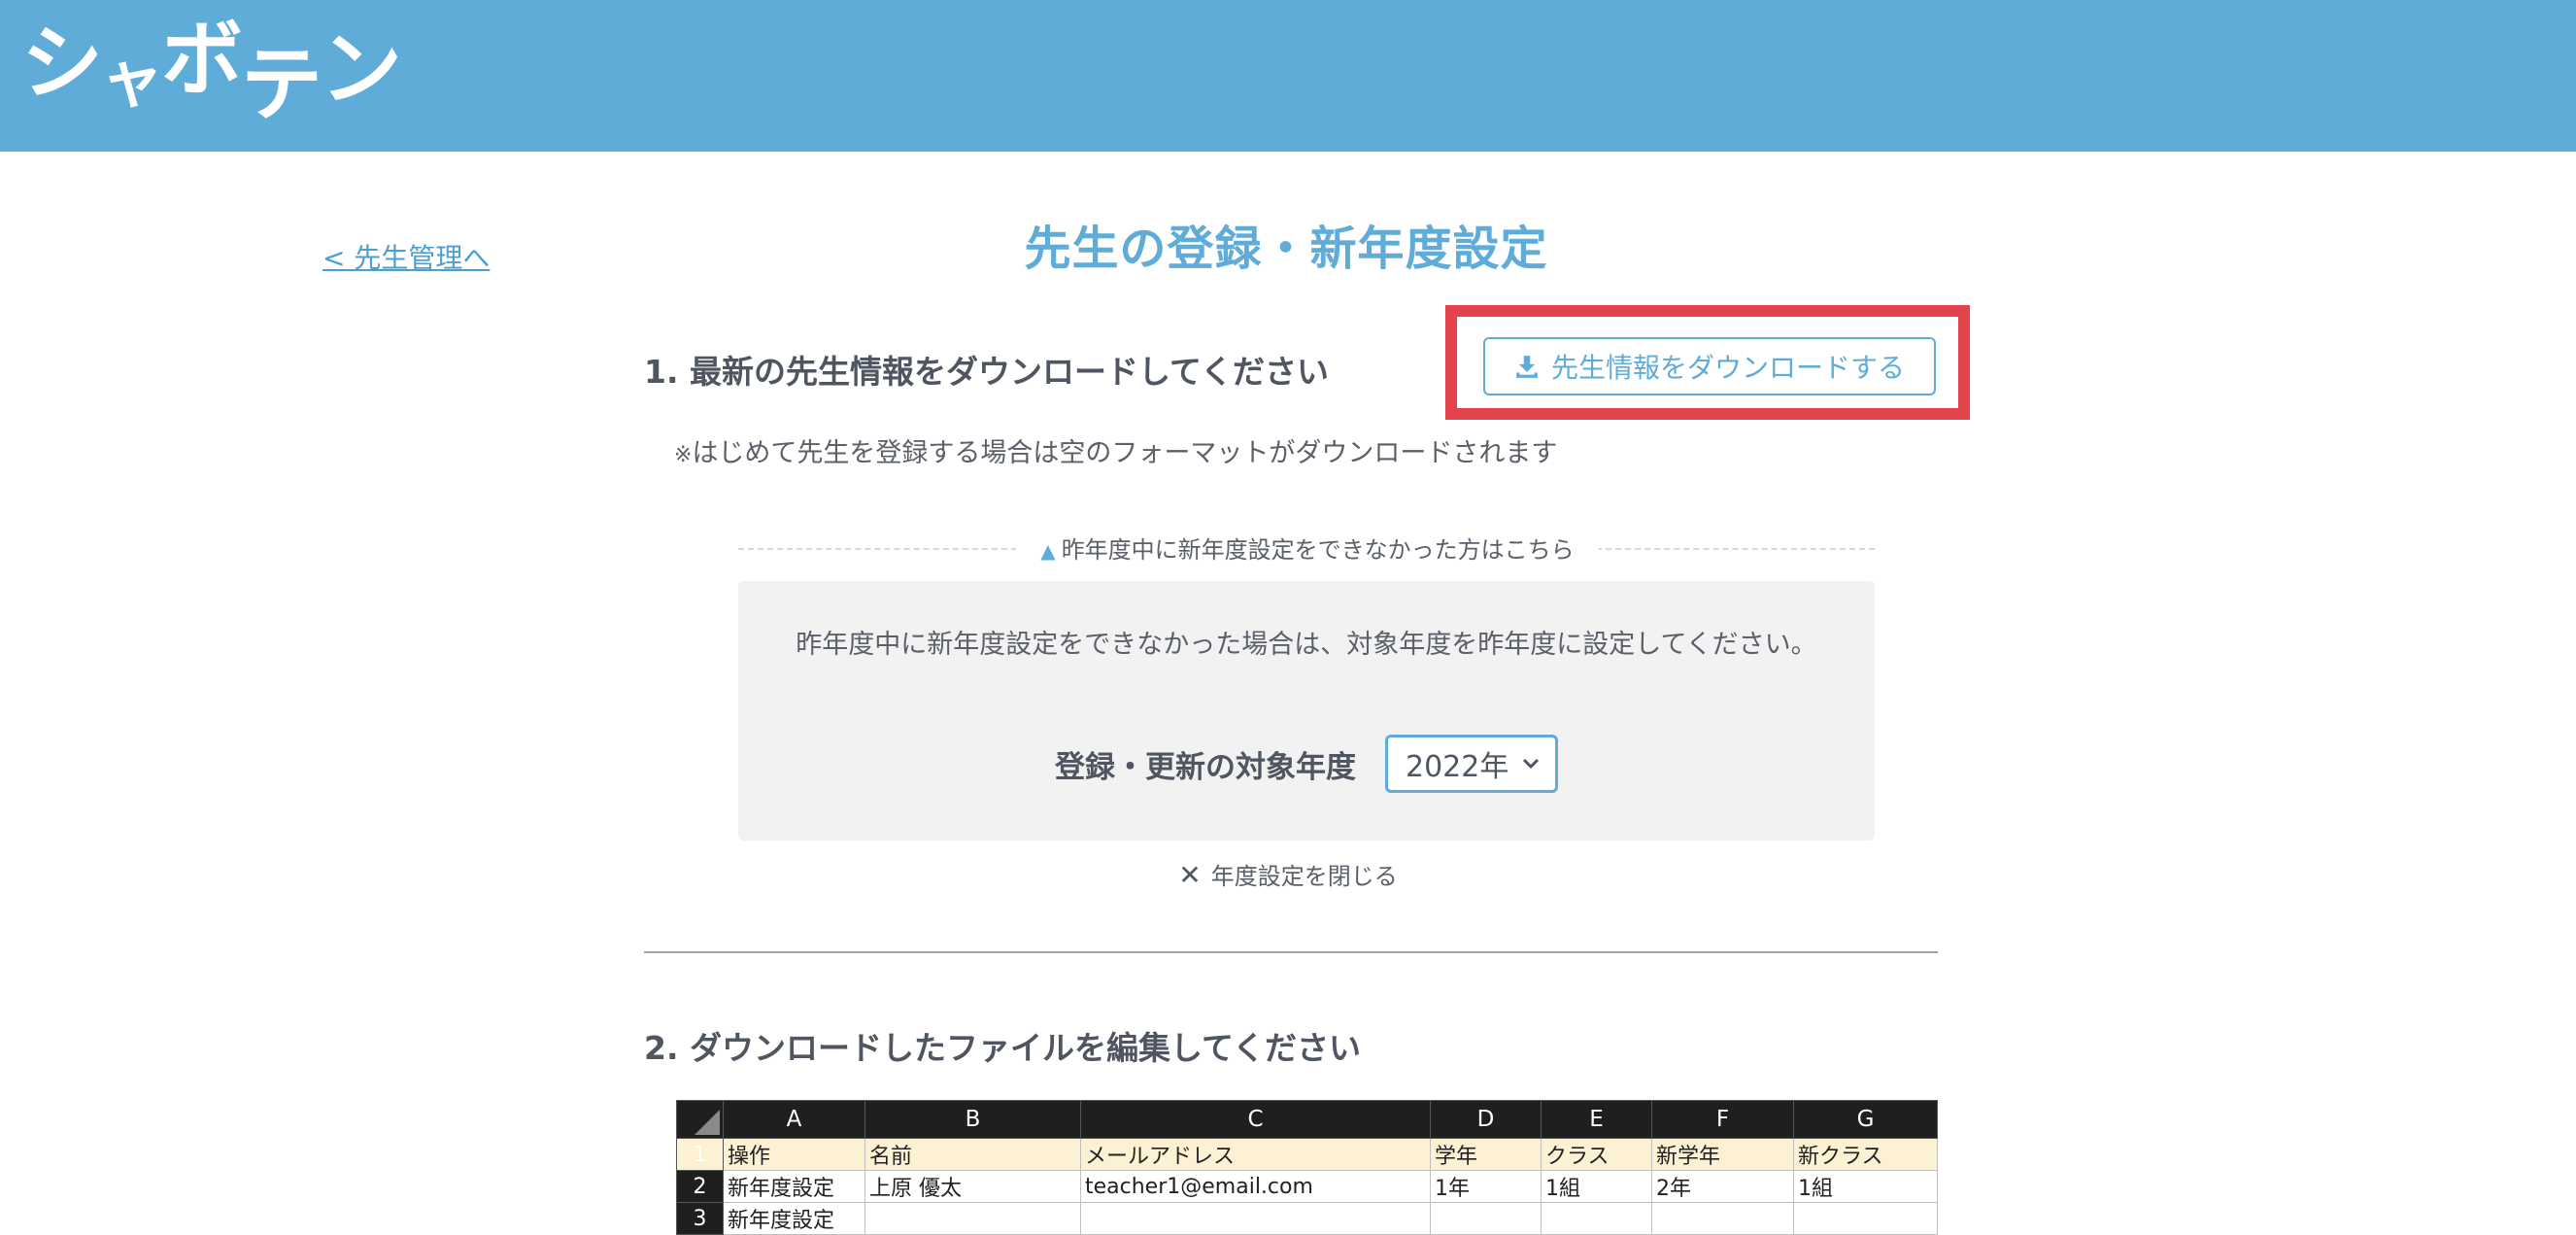  What do you see at coordinates (1306, 645) in the screenshot?
I see `year-settings-description: 昨年度中に新年度設定をできなかった場合は、対象年度を昨年度に設定してください。` at bounding box center [1306, 645].